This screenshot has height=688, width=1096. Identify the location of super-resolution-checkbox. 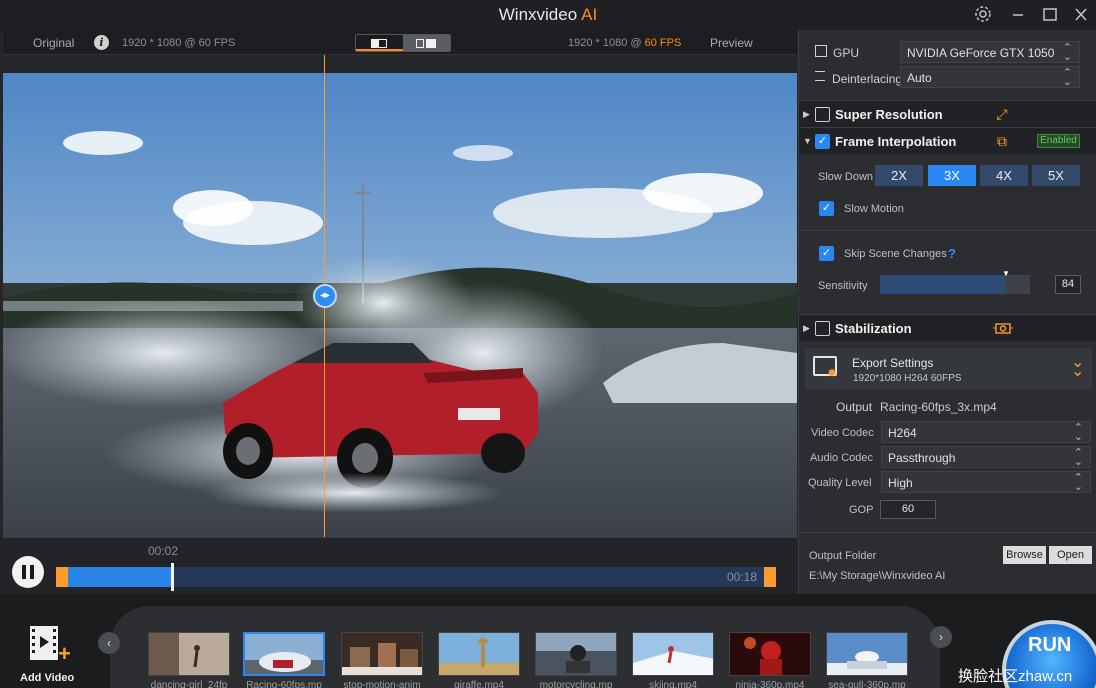
(822, 114).